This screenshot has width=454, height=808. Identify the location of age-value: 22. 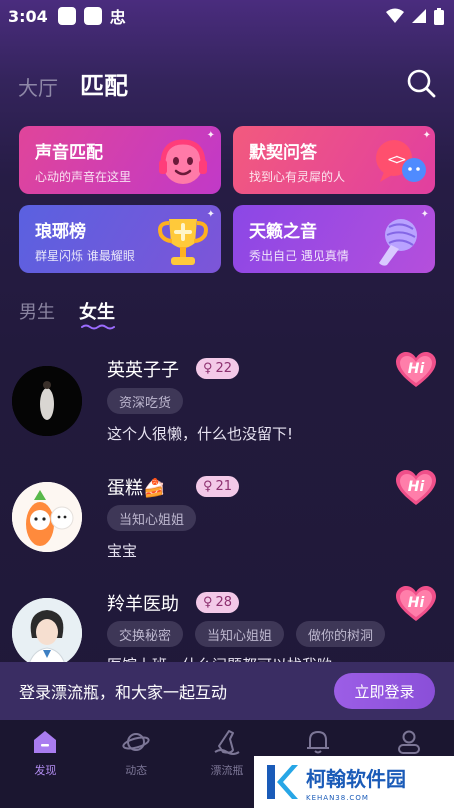
(224, 368).